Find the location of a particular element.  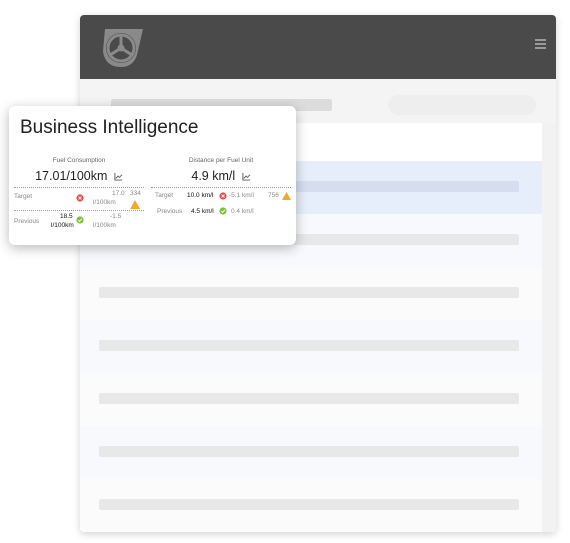

target-row: Target 10.0 km/l -5.1 km/l 756 is located at coordinates (221, 197).